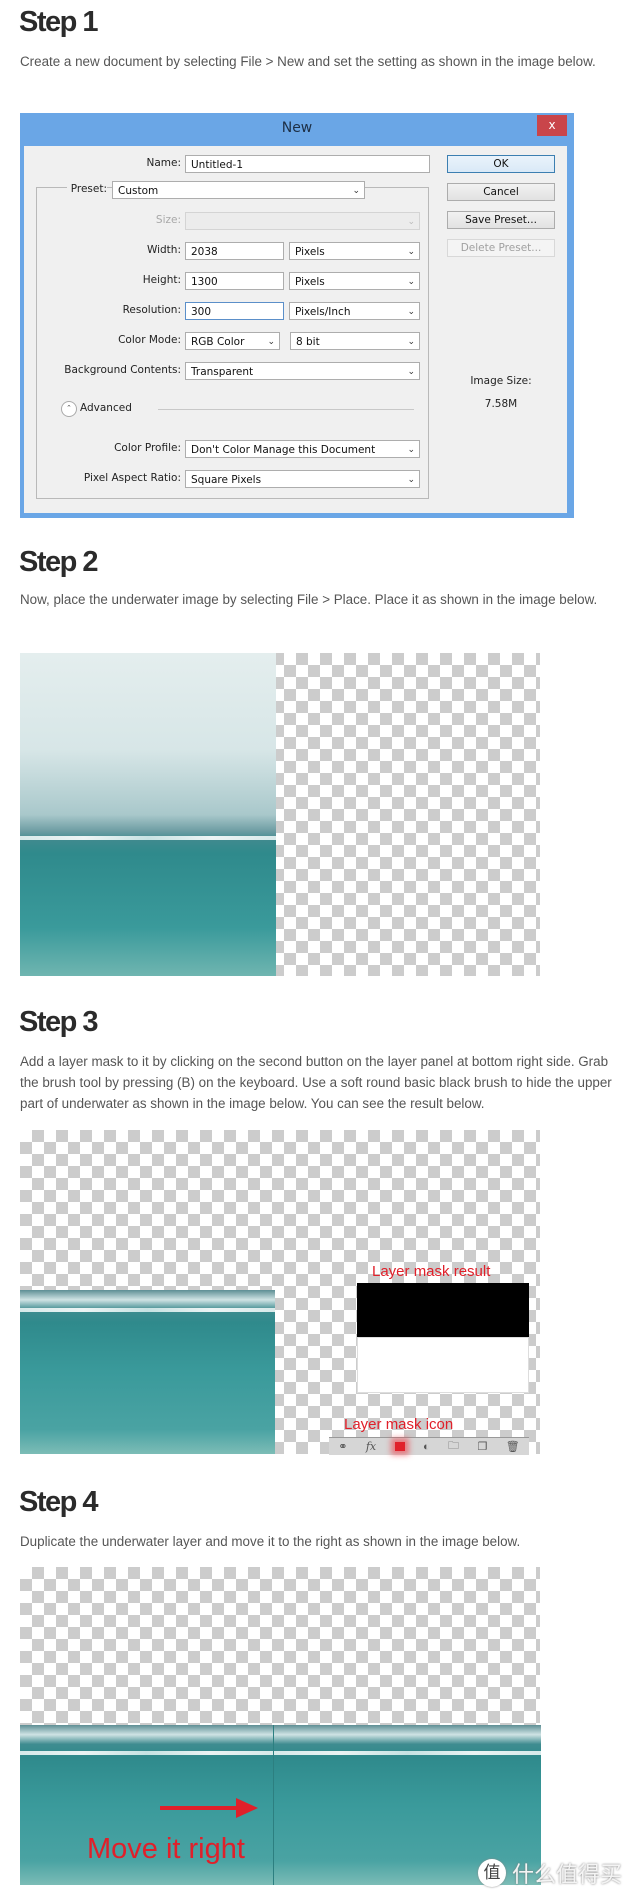 The width and height of the screenshot is (643, 1900). I want to click on resolution-input: 300, so click(234, 311).